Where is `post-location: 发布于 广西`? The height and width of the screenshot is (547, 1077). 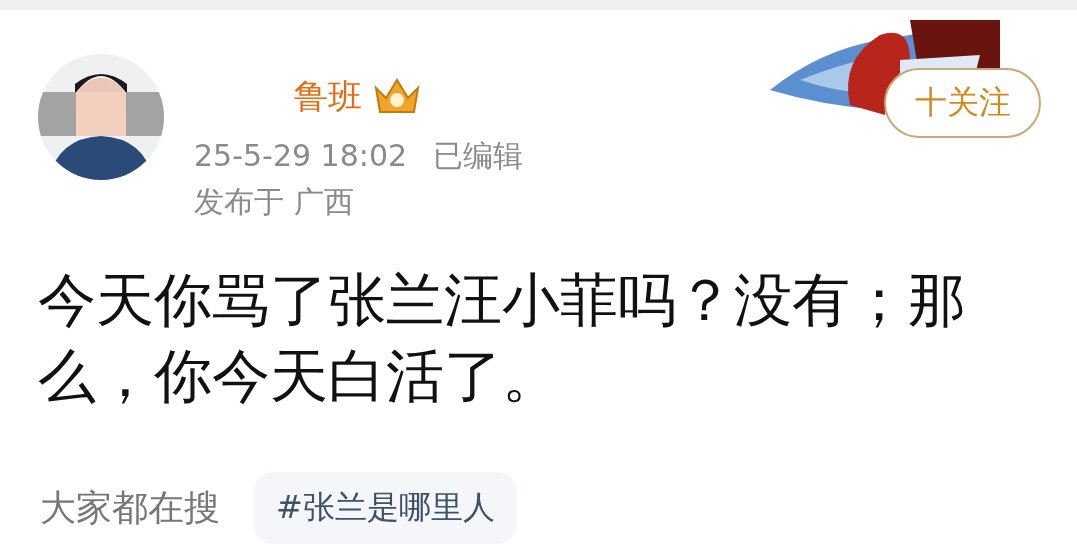
post-location: 发布于 广西 is located at coordinates (274, 202).